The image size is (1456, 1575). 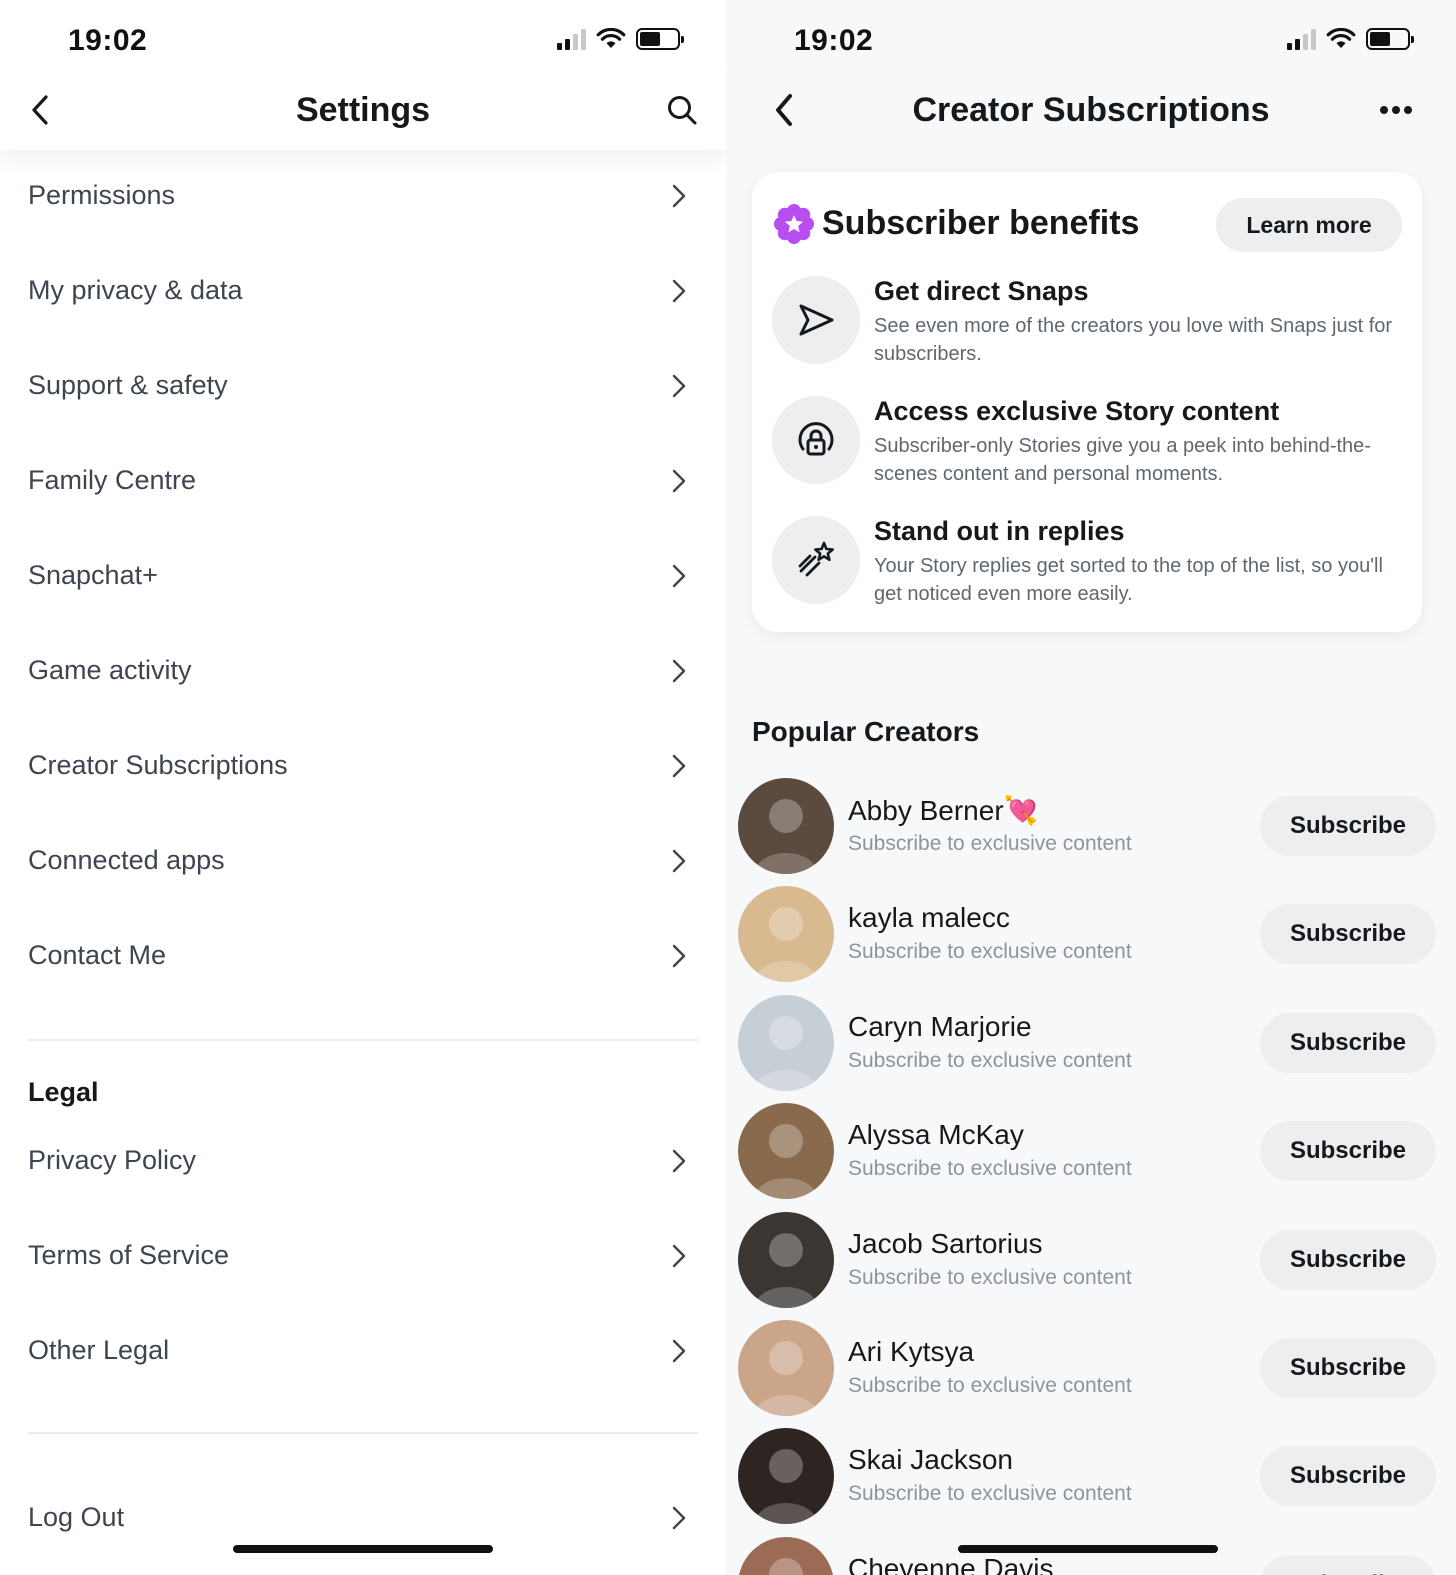 I want to click on creator-name-text: Cheyenne Davis, so click(x=951, y=1563).